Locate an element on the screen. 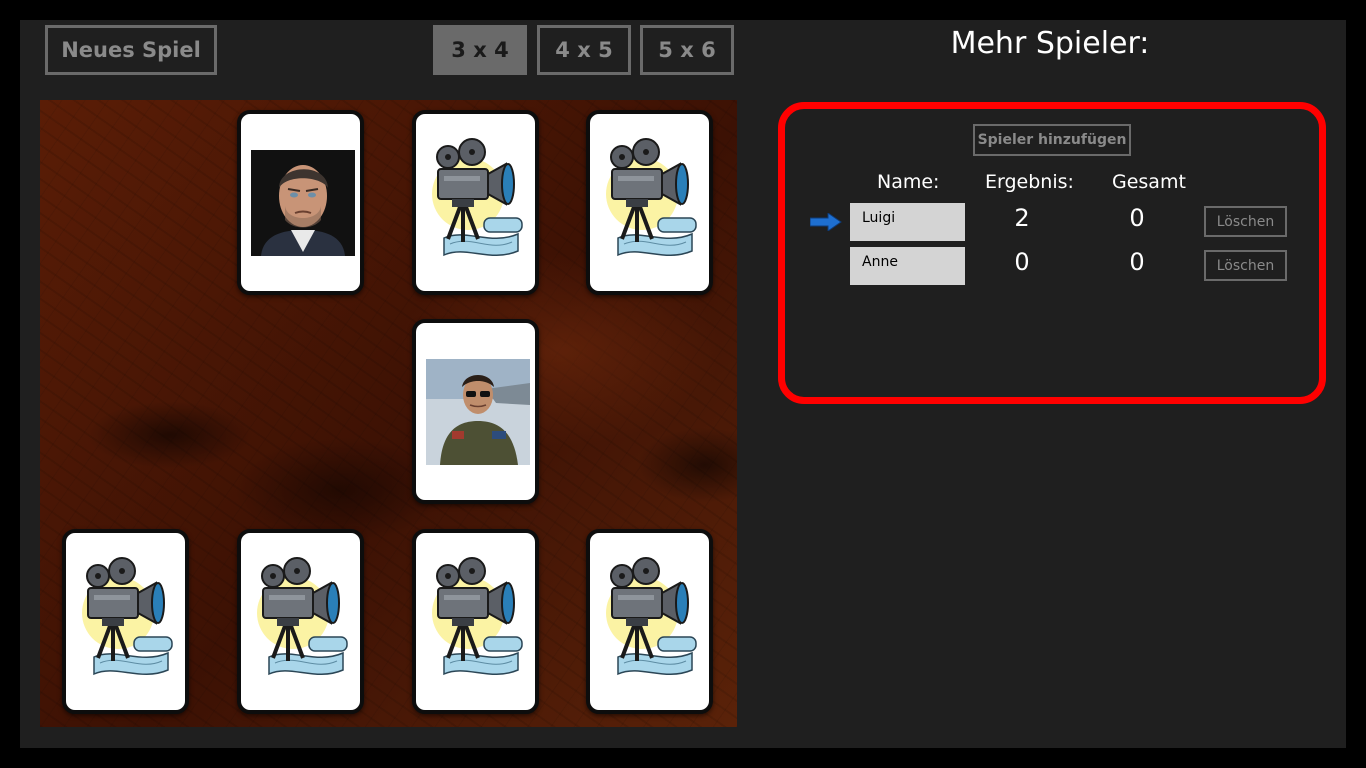 This screenshot has width=1366, height=768. pilot-photo is located at coordinates (478, 412).